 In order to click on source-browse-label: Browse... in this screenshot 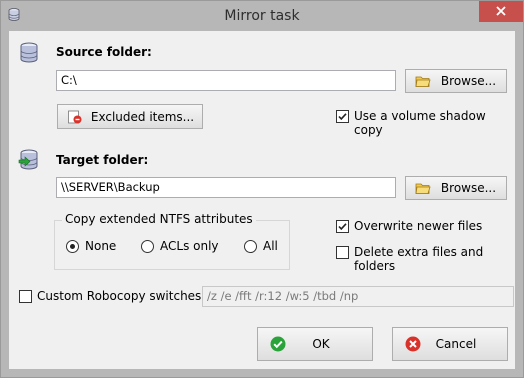, I will do `click(468, 81)`.